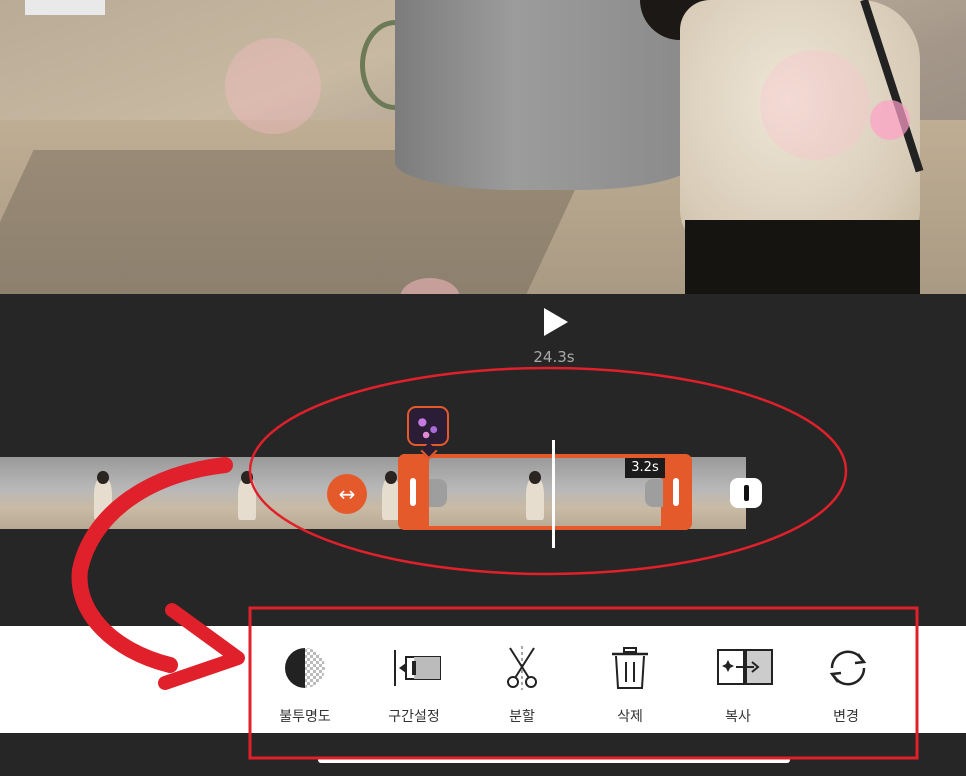 This screenshot has width=966, height=776. Describe the element at coordinates (554, 357) in the screenshot. I see `total-duration: 24.3s` at that location.